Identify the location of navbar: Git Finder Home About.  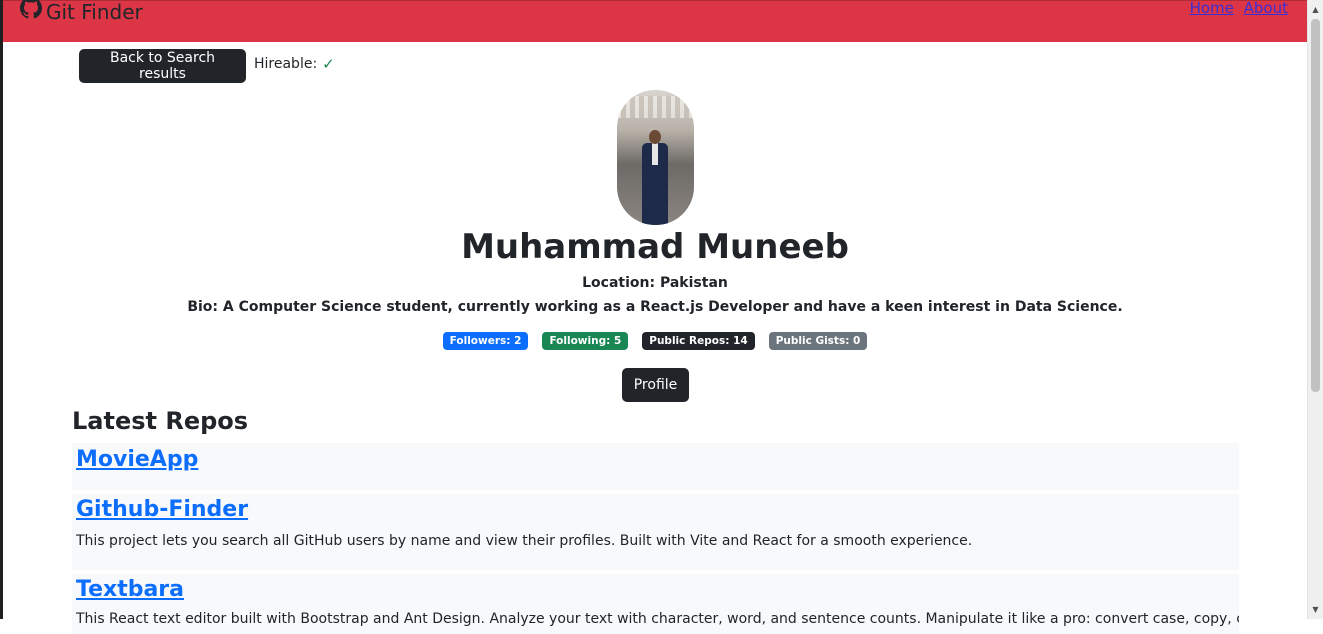
(655, 21).